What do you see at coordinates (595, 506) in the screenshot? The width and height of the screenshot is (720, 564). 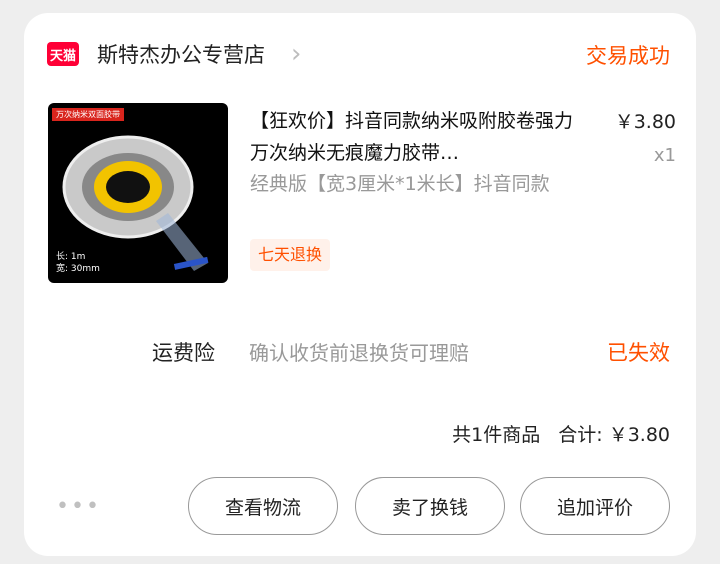 I see `add-review-button: 追加评价` at bounding box center [595, 506].